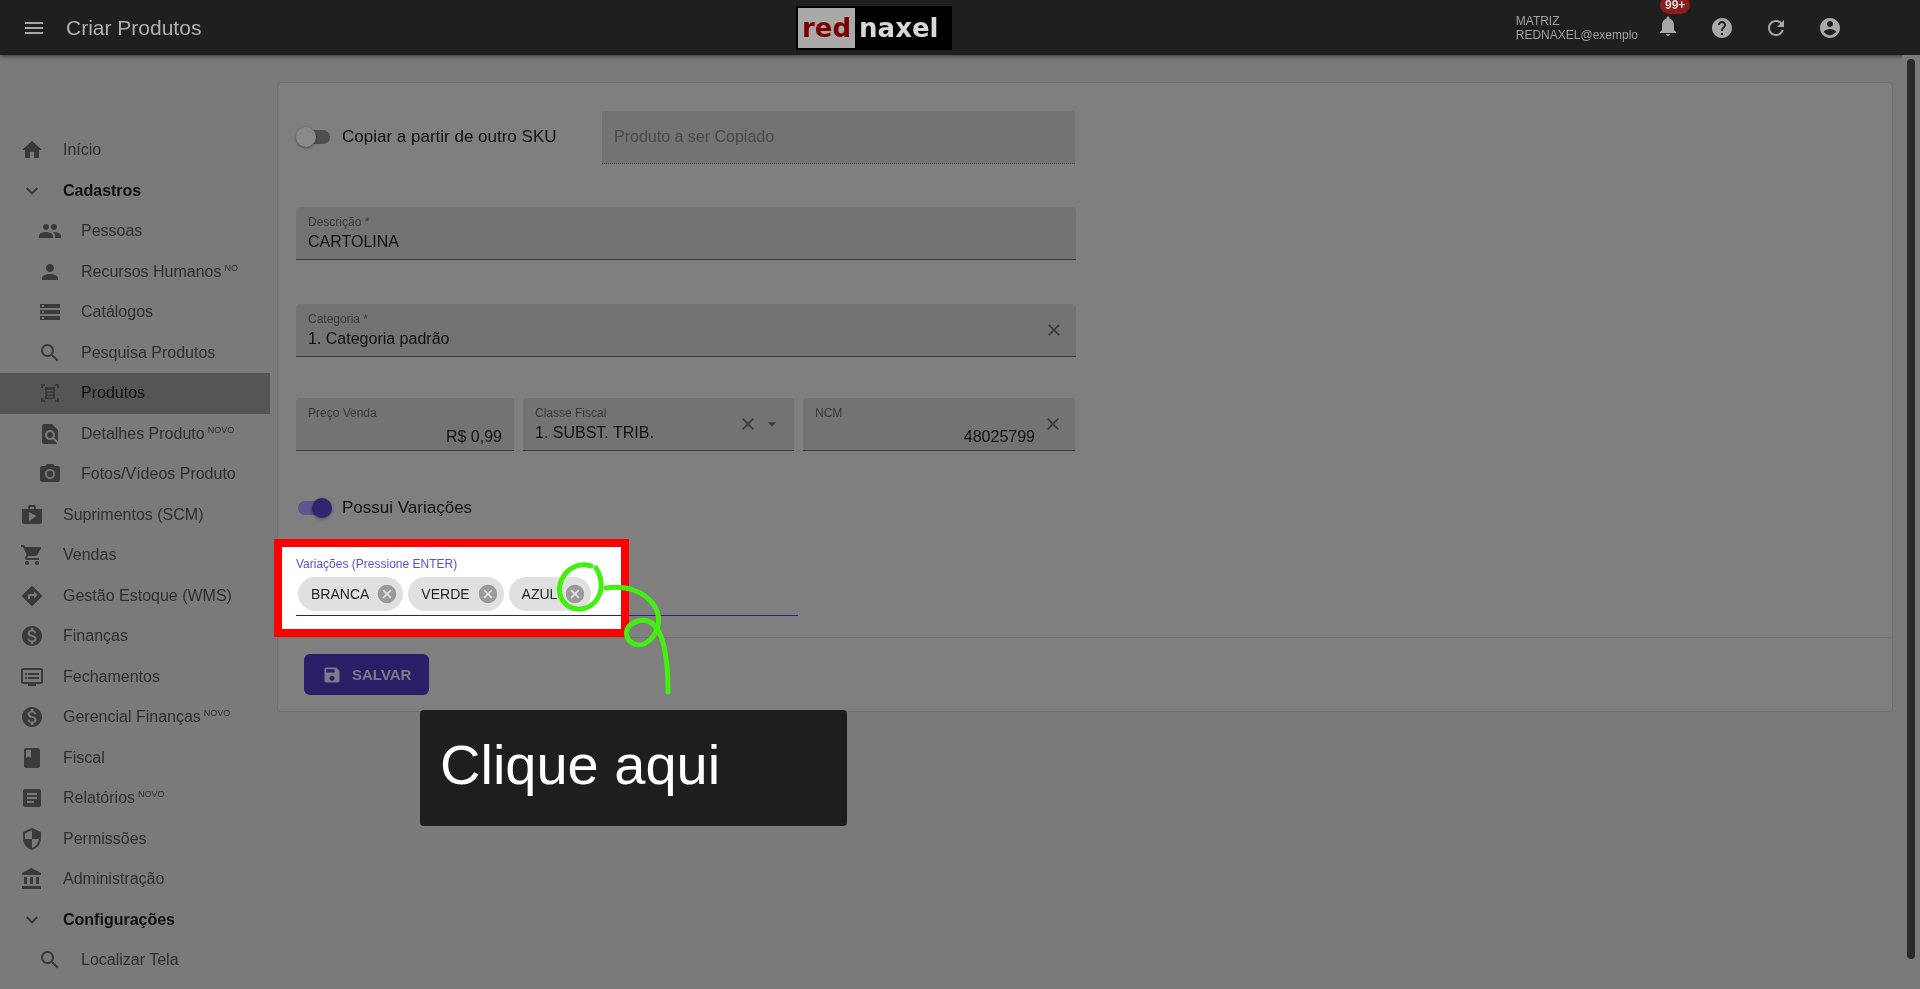  I want to click on sidebar-item: Fechamentos, so click(135, 676).